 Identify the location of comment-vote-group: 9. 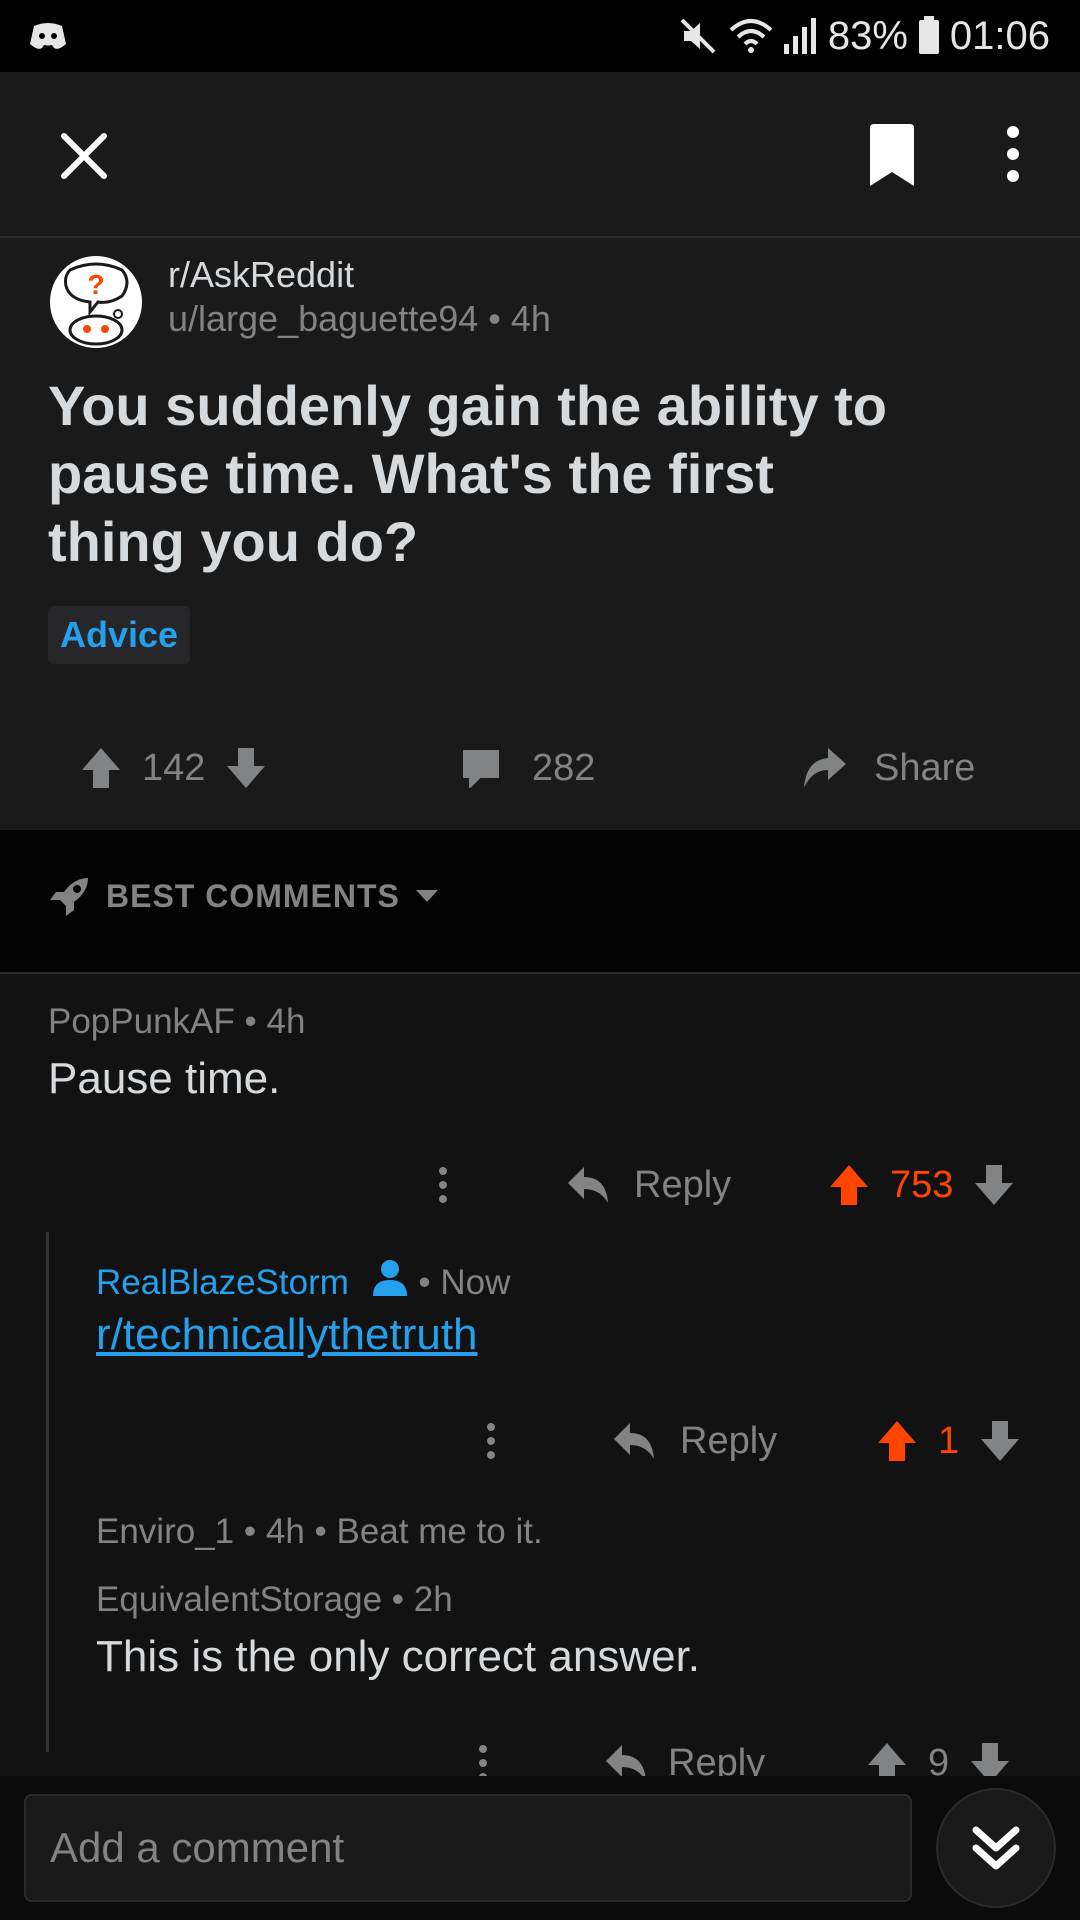
(938, 1752).